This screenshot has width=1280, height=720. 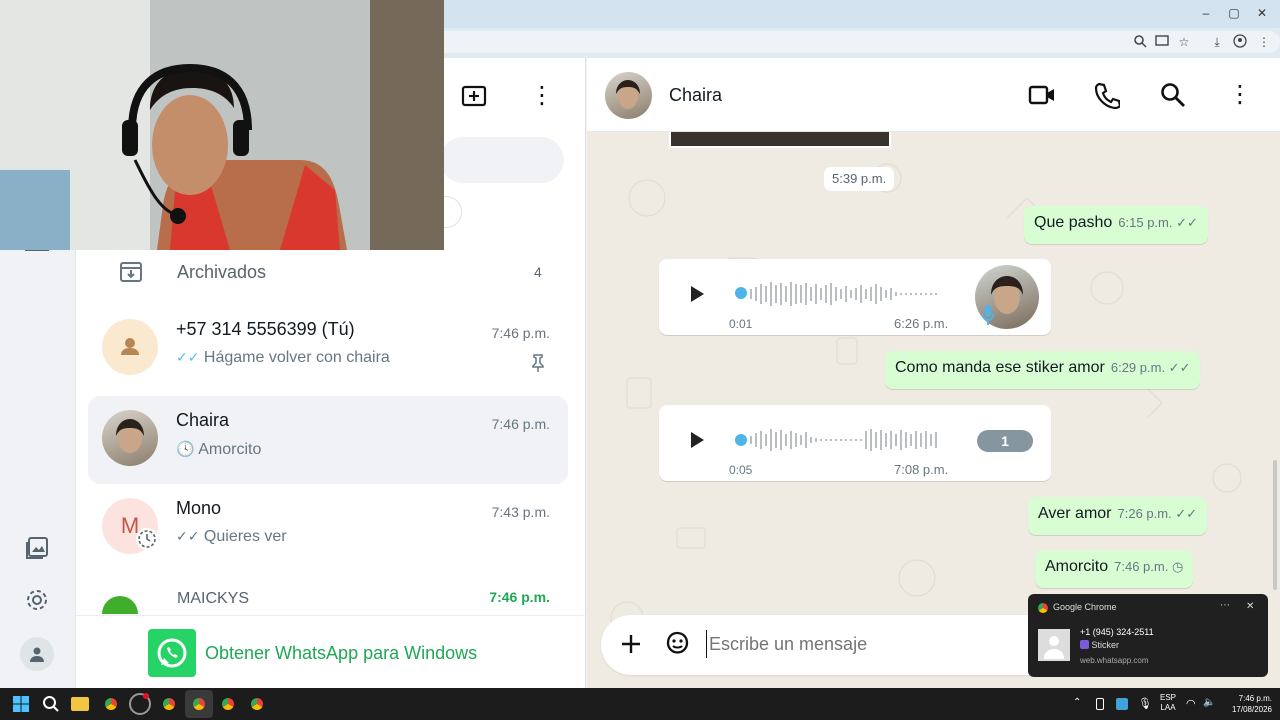 I want to click on video-call-icon, so click(x=1042, y=95).